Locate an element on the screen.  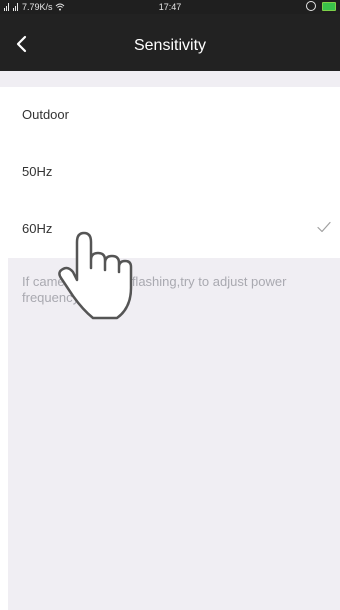
option-label: 50Hz is located at coordinates (37, 171).